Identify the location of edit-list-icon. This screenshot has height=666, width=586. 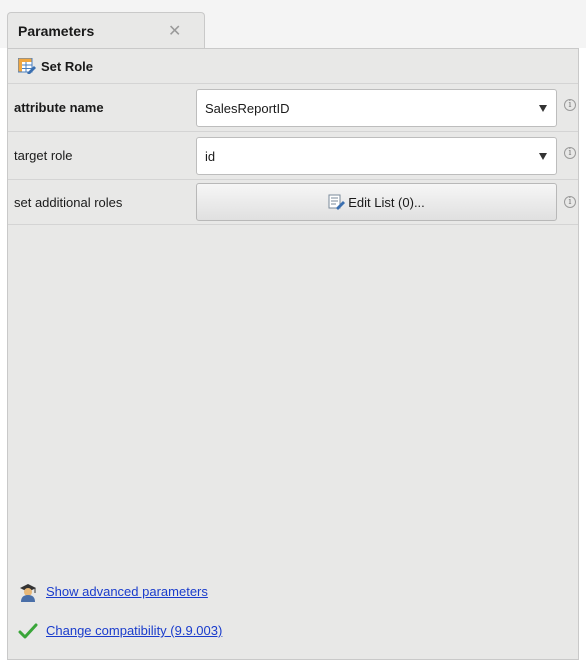
(337, 202).